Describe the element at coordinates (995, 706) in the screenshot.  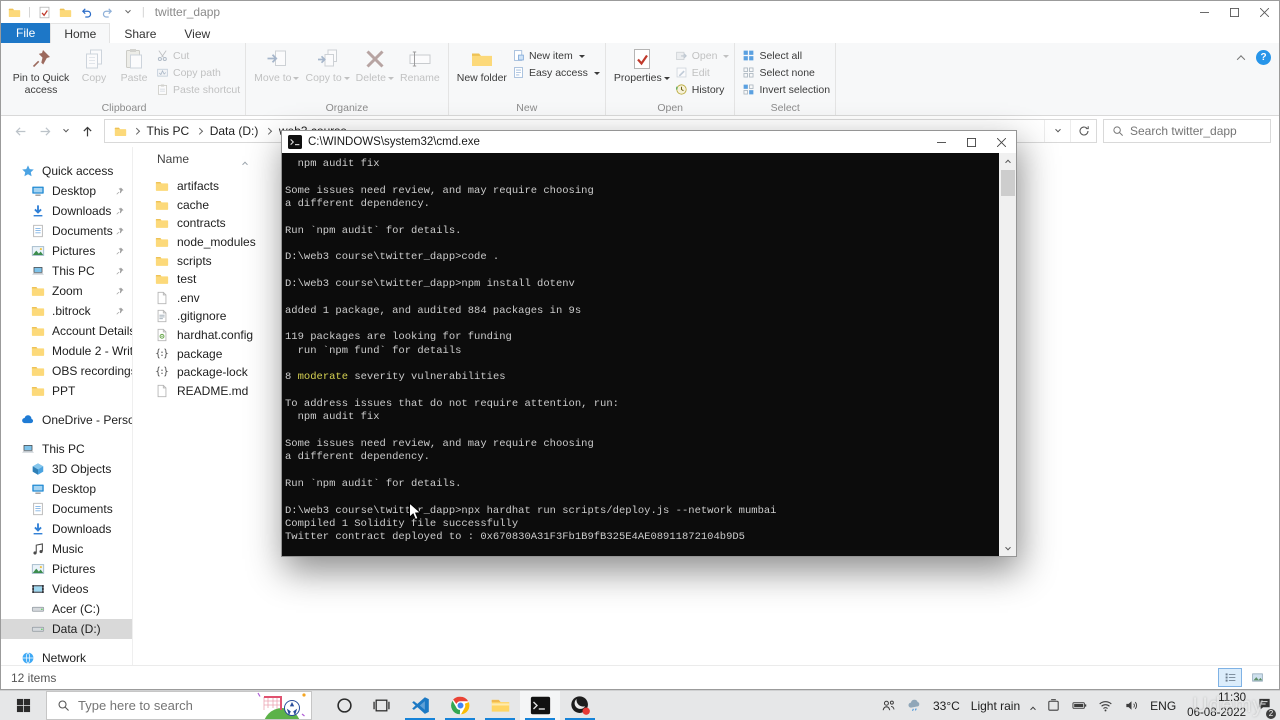
I see `weather-condition: Light rain` at that location.